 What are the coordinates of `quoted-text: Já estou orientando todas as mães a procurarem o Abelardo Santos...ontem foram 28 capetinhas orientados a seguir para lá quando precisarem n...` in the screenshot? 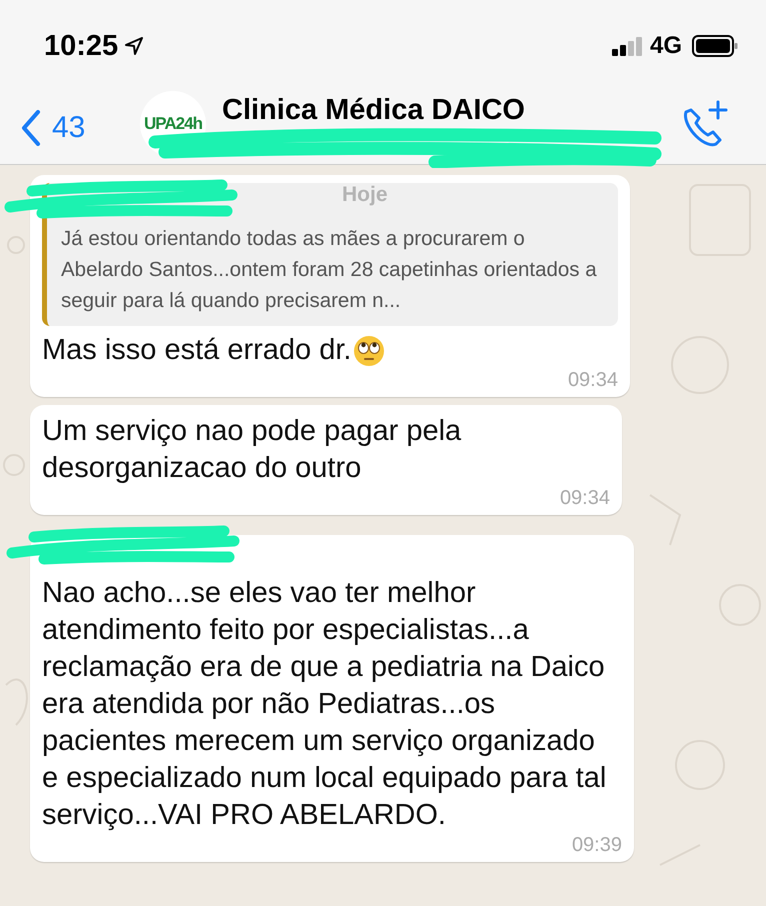 It's located at (329, 270).